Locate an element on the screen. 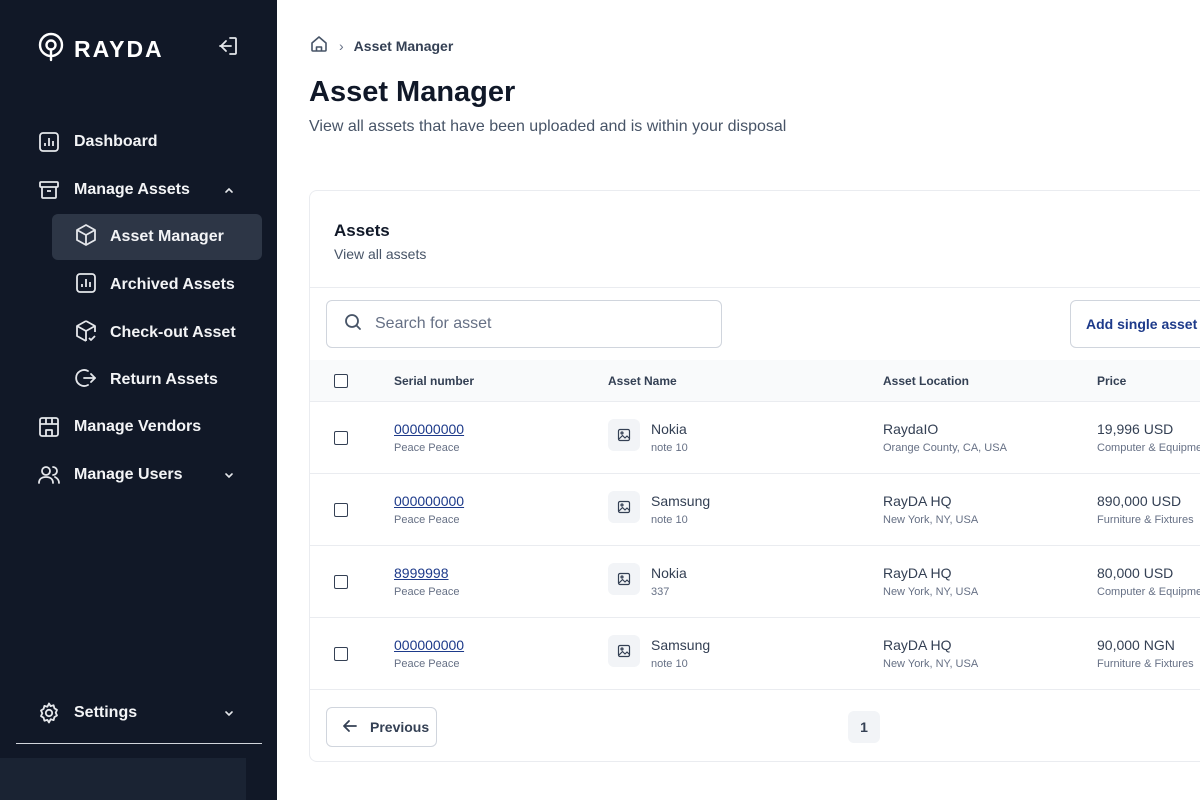 The width and height of the screenshot is (1200, 800). page-number-current: 1 is located at coordinates (864, 727).